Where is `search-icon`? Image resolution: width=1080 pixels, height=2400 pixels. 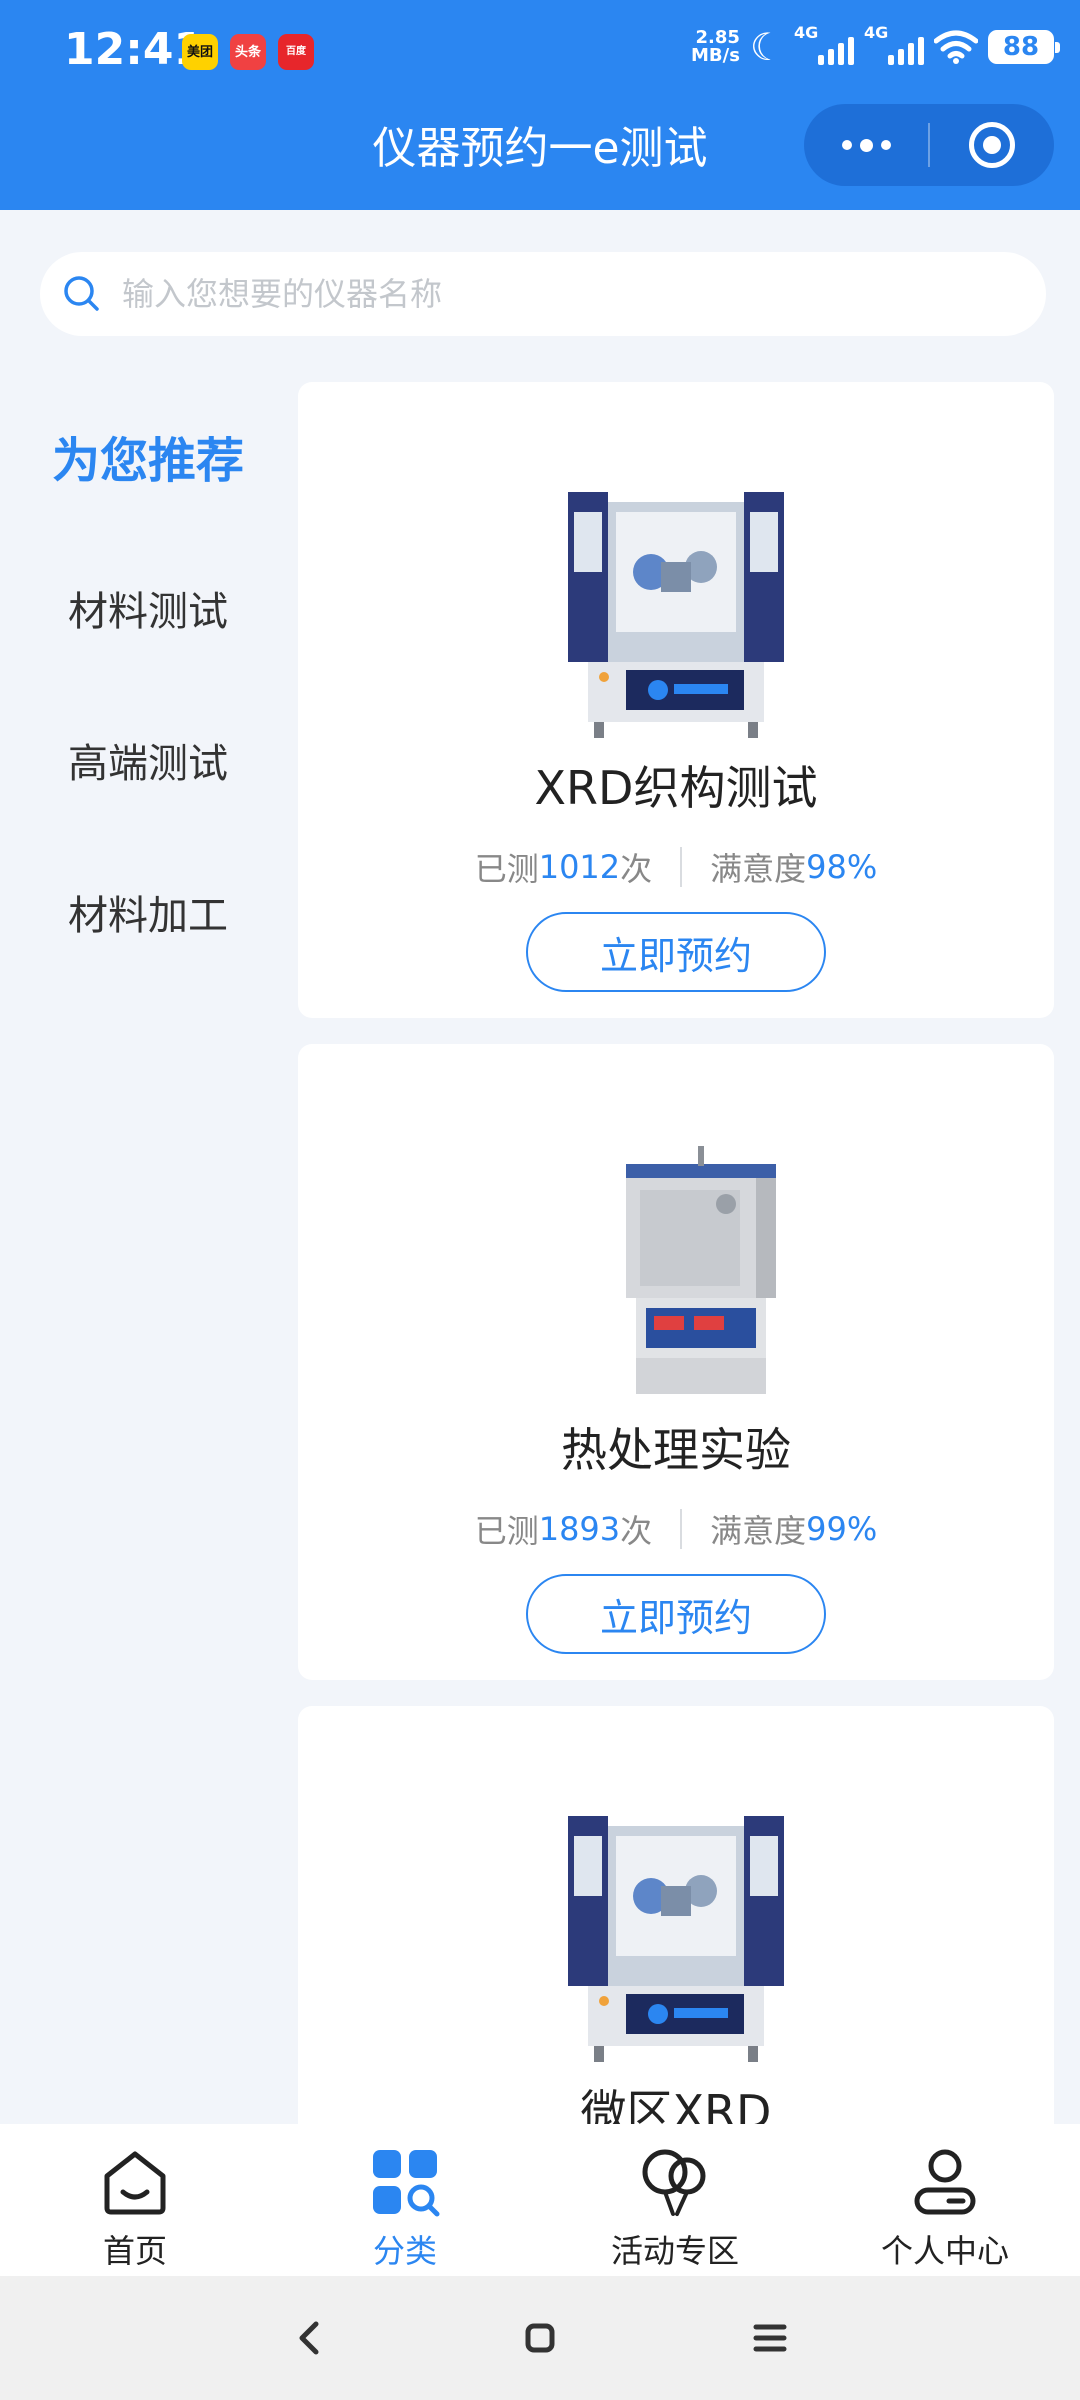
search-icon is located at coordinates (81, 293).